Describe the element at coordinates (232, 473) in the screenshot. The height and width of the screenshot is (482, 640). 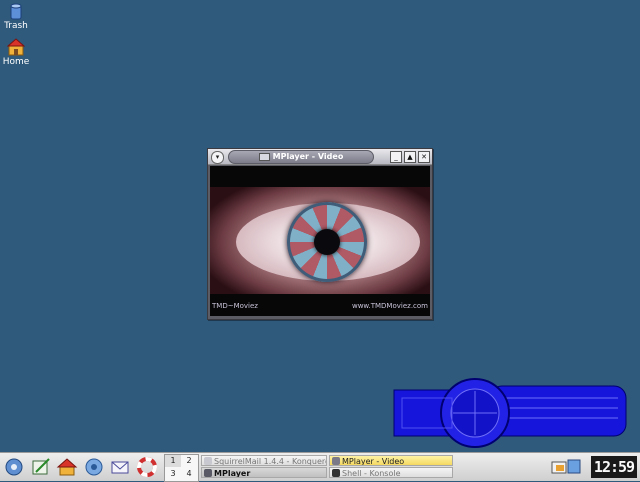
I see `task-label: MPlayer` at that location.